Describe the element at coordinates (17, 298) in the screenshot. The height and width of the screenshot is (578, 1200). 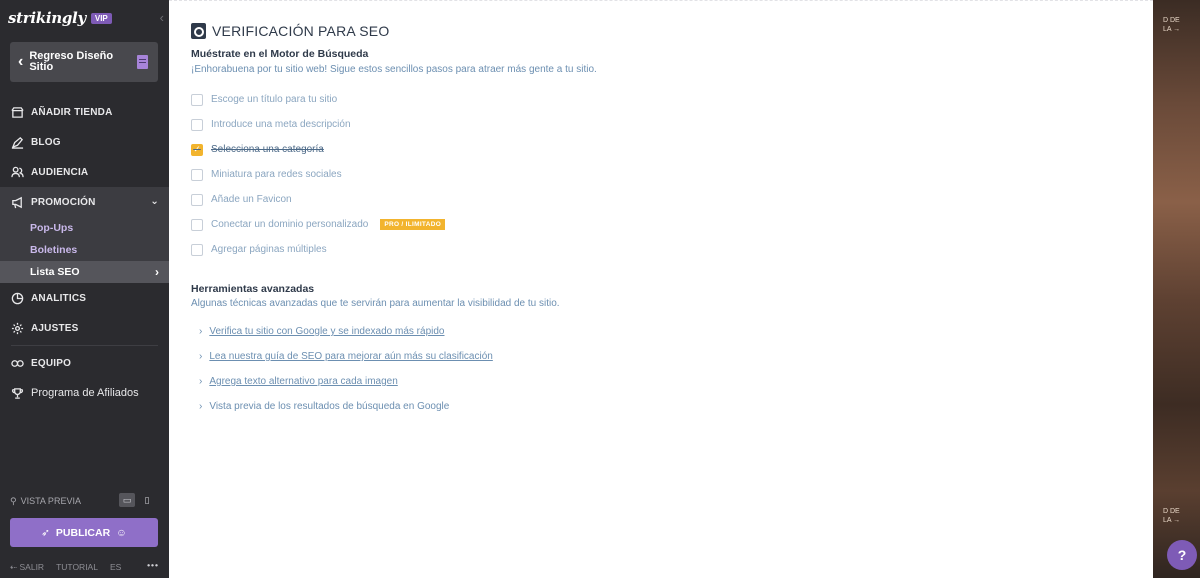
I see `pie-chart-icon` at that location.